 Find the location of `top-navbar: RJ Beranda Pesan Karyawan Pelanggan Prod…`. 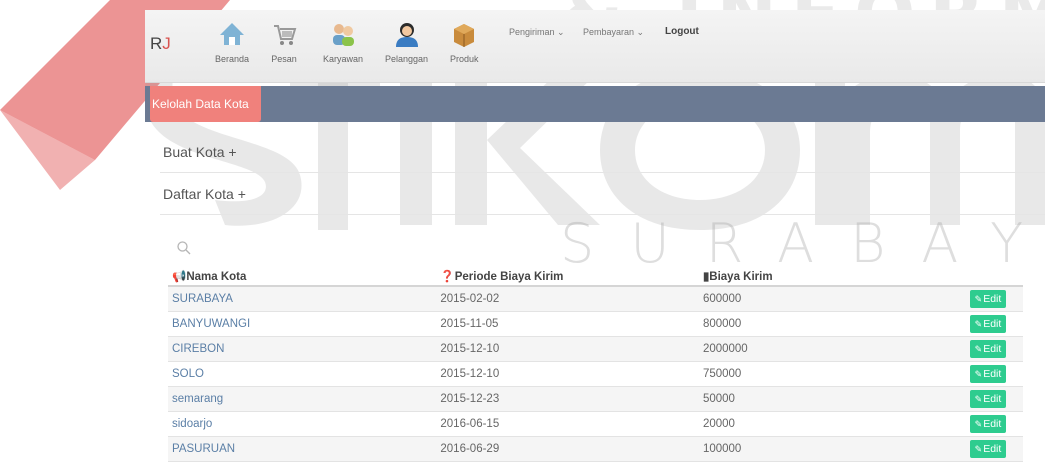

top-navbar: RJ Beranda Pesan Karyawan Pelanggan Prod… is located at coordinates (595, 46).